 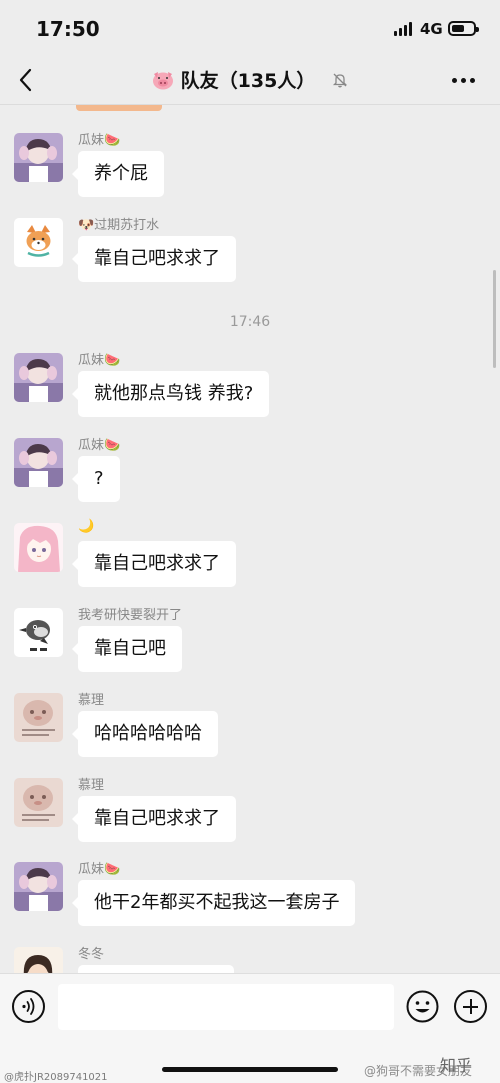 I want to click on chat-timestamp: 17:46, so click(x=250, y=322).